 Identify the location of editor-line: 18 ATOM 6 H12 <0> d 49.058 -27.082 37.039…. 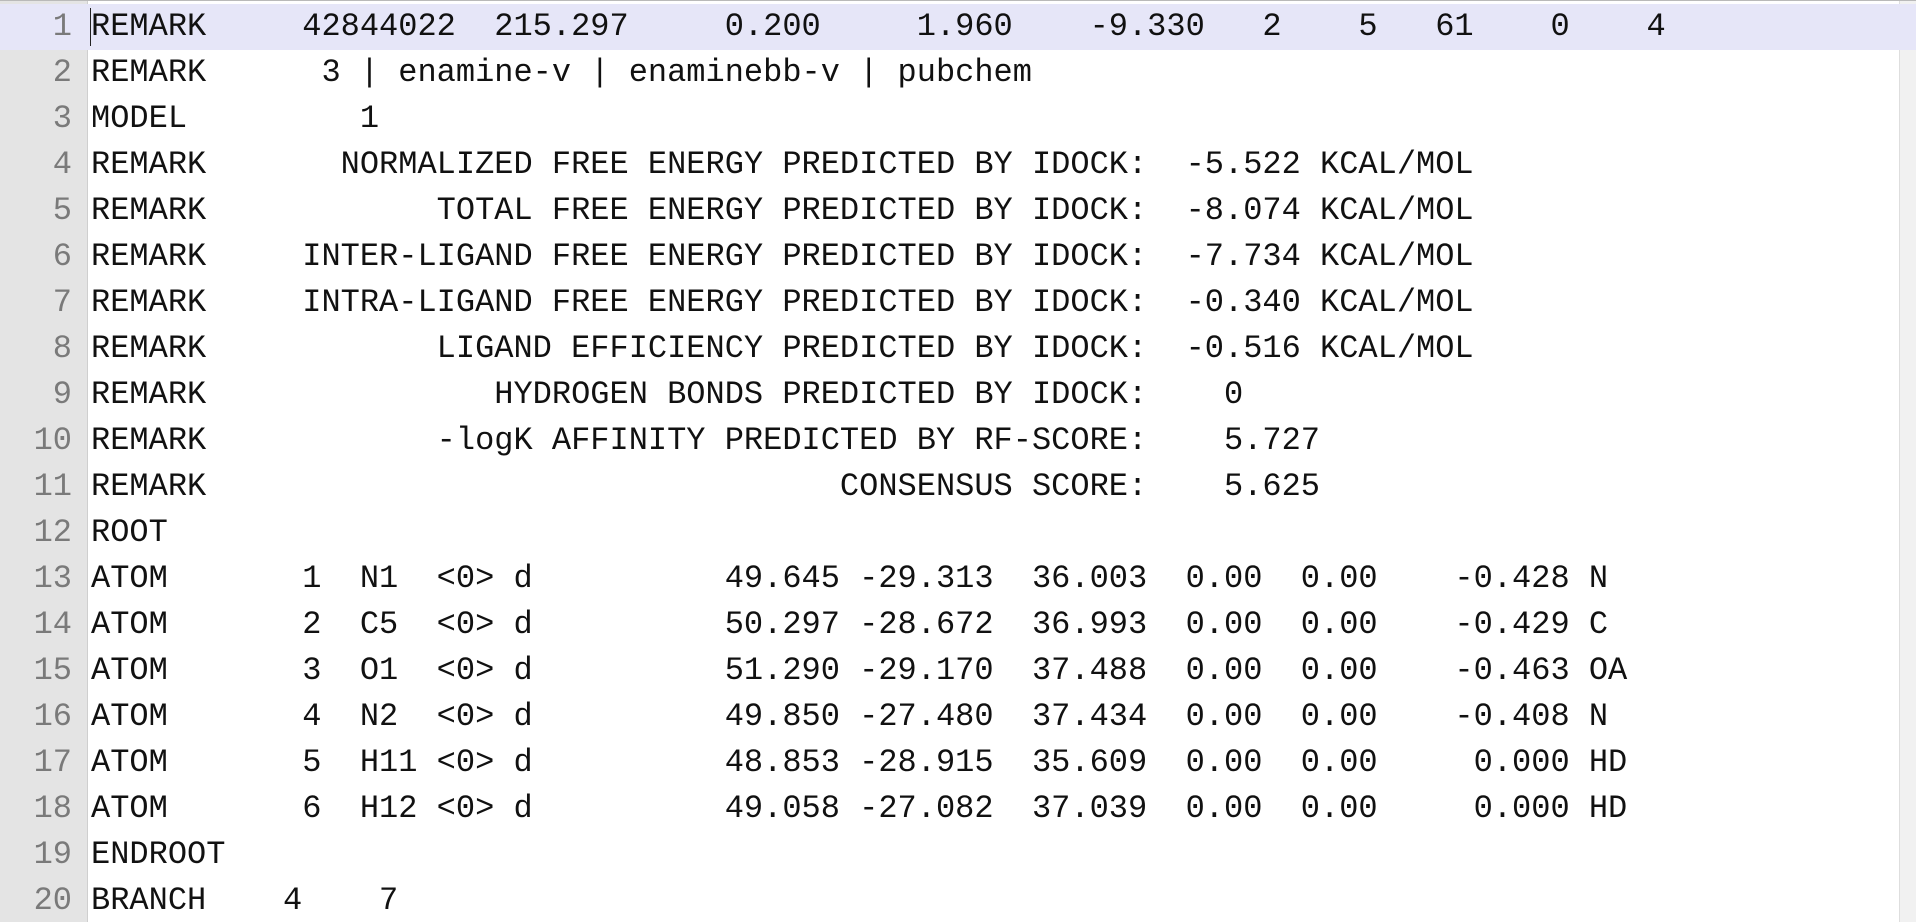
(958, 809).